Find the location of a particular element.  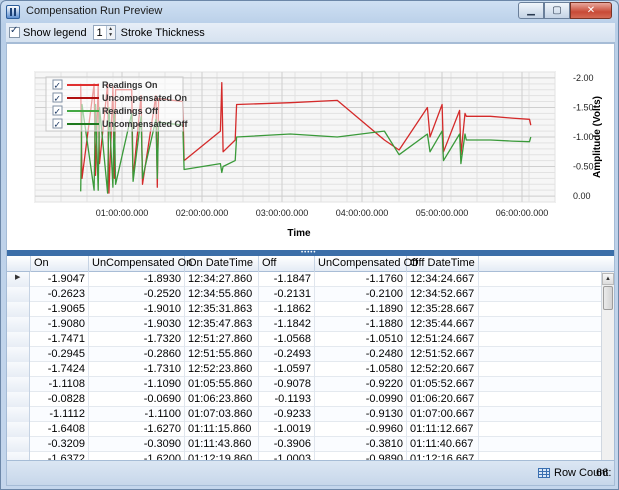

column-header-on: On is located at coordinates (60, 264).